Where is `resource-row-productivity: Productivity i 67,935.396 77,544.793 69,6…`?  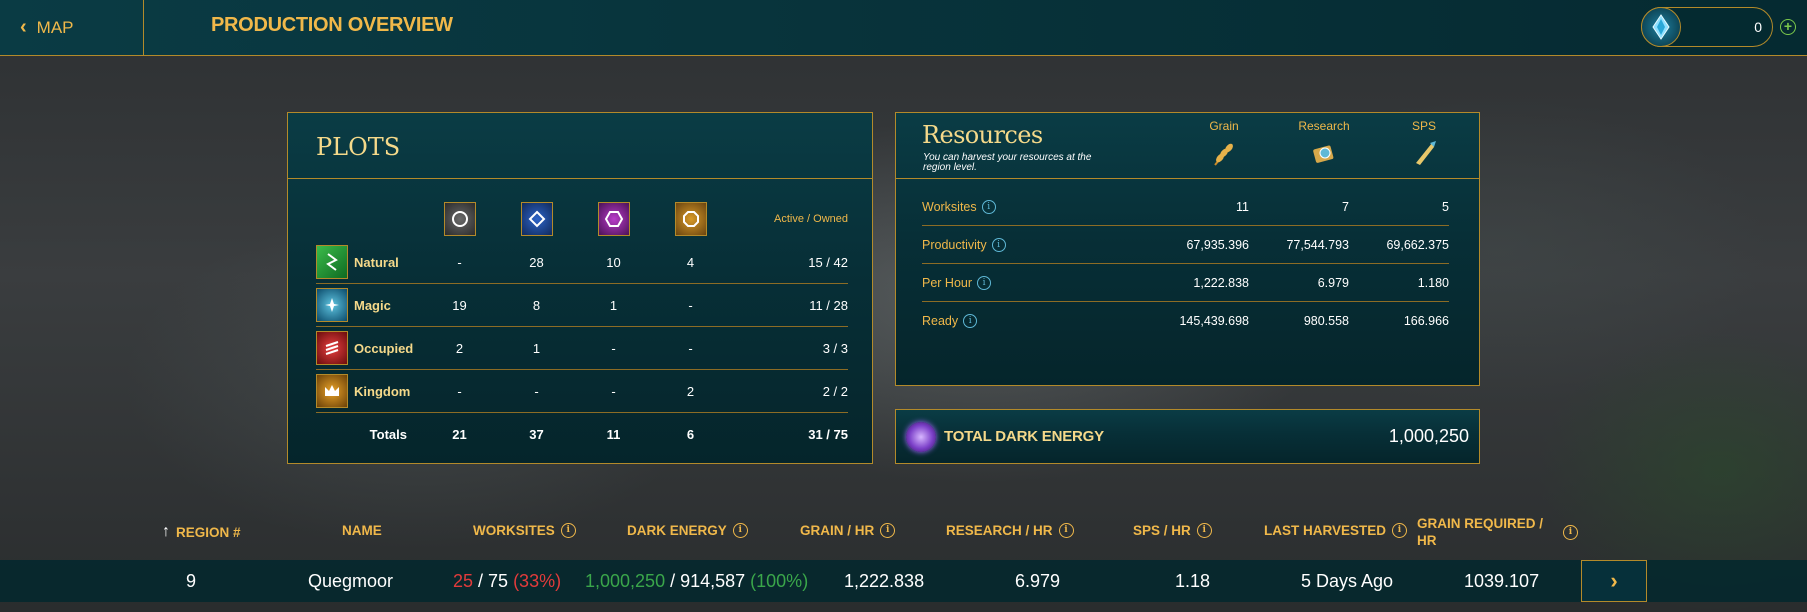
resource-row-productivity: Productivity i 67,935.396 77,544.793 69,6… is located at coordinates (1185, 245).